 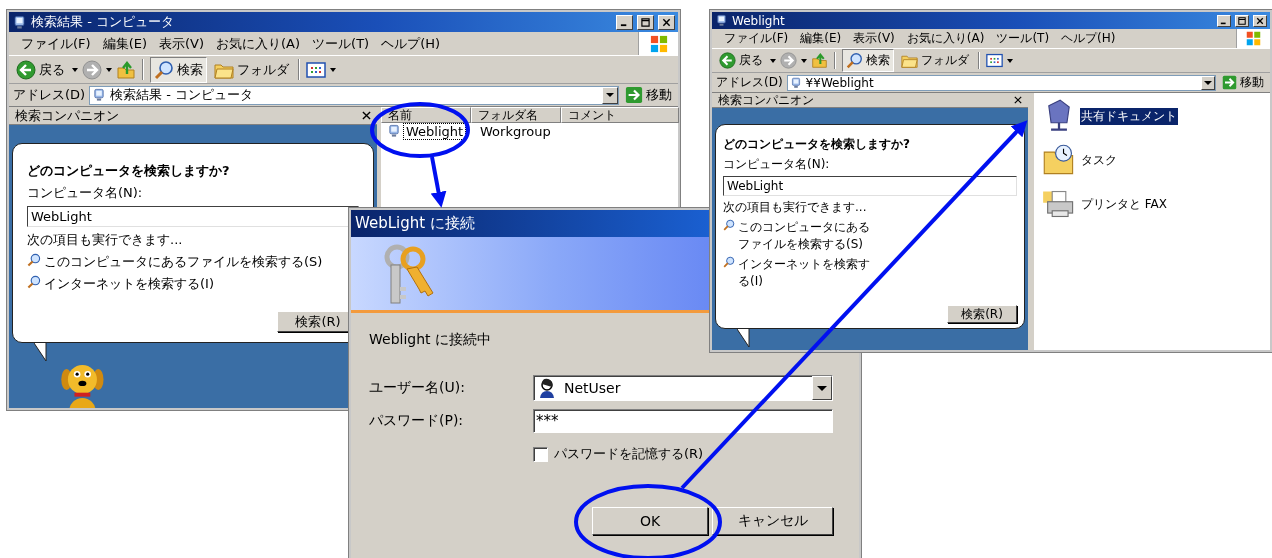 What do you see at coordinates (417, 421) in the screenshot?
I see `field-label: パスワード(P):` at bounding box center [417, 421].